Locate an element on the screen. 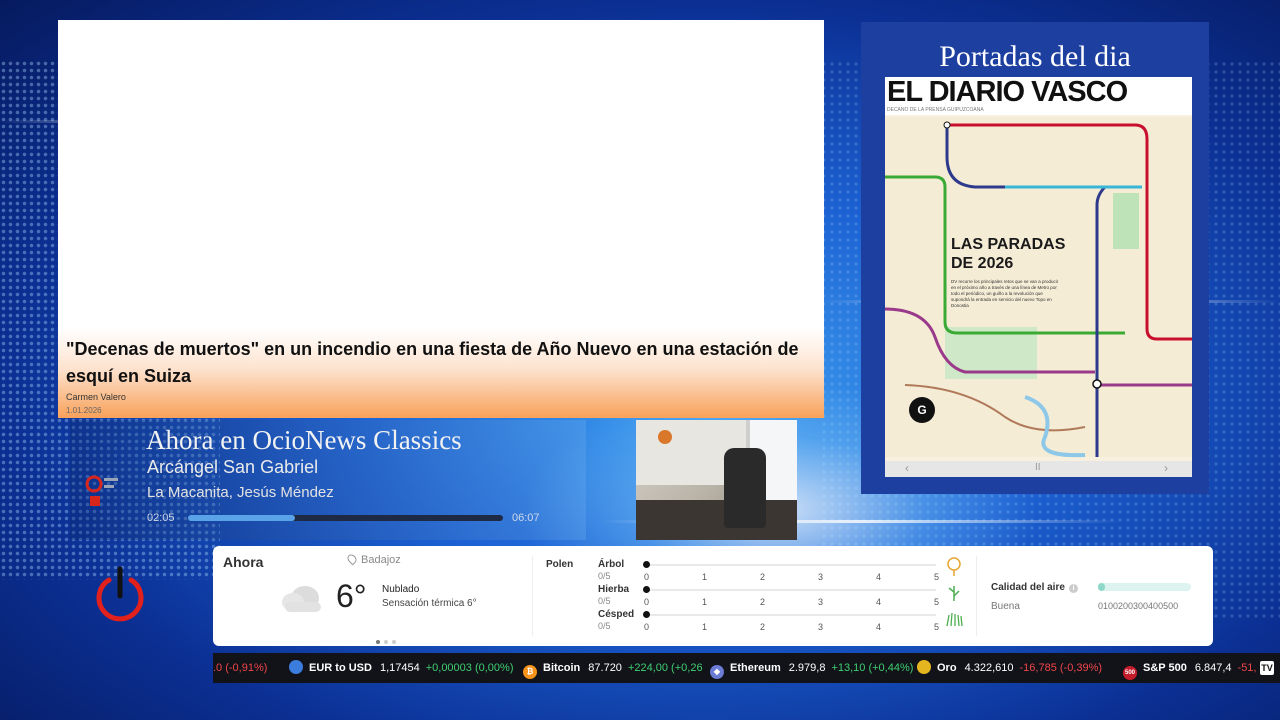 The width and height of the screenshot is (1280, 720). power-button is located at coordinates (120, 595).